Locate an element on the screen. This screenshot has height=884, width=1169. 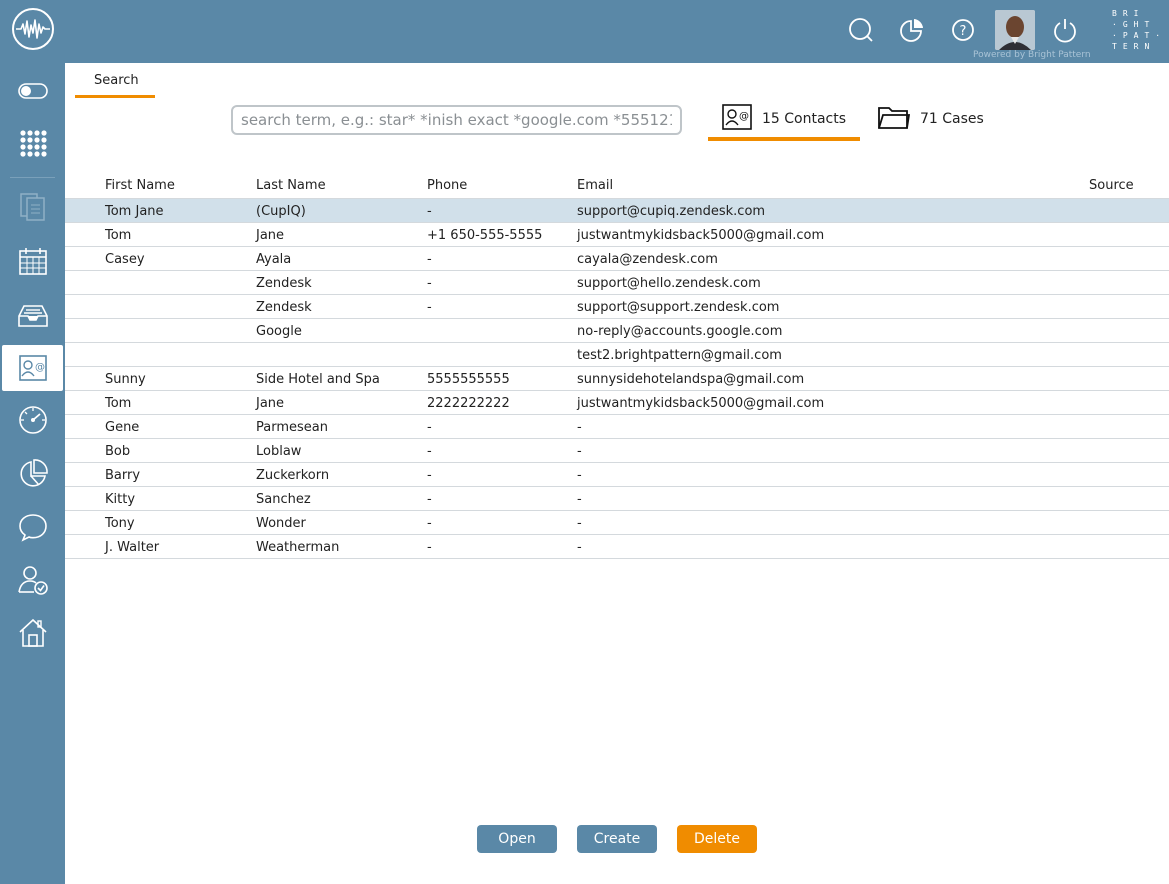
help-icon: ? is located at coordinates (963, 30).